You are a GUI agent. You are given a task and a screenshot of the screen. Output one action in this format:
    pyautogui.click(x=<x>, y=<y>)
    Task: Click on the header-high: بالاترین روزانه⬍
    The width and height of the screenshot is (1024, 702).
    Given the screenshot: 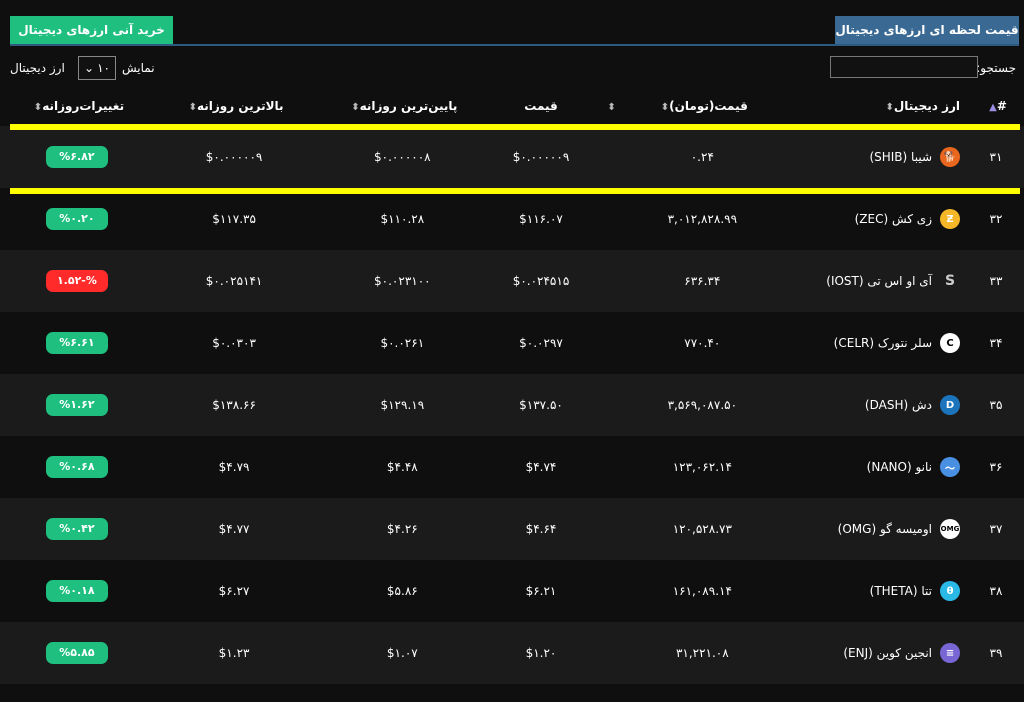 What is the action you would take?
    pyautogui.click(x=234, y=106)
    